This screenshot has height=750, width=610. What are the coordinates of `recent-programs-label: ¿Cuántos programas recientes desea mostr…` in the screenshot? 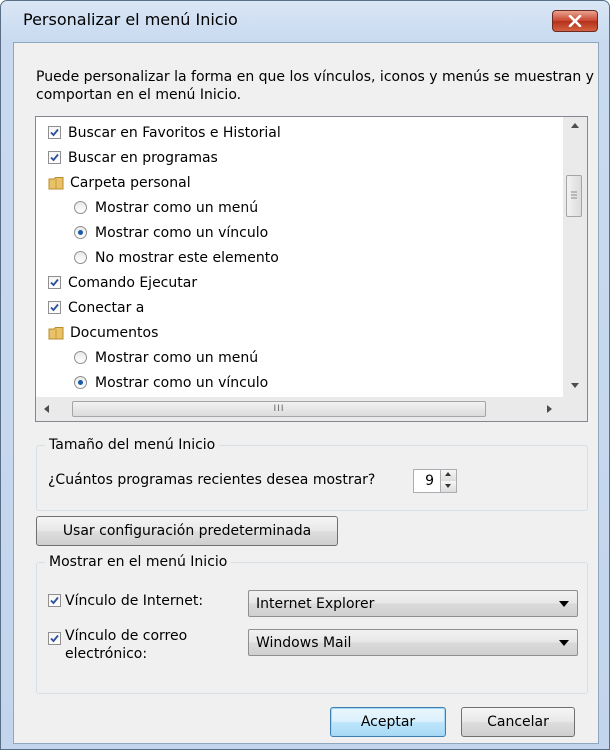 It's located at (212, 480).